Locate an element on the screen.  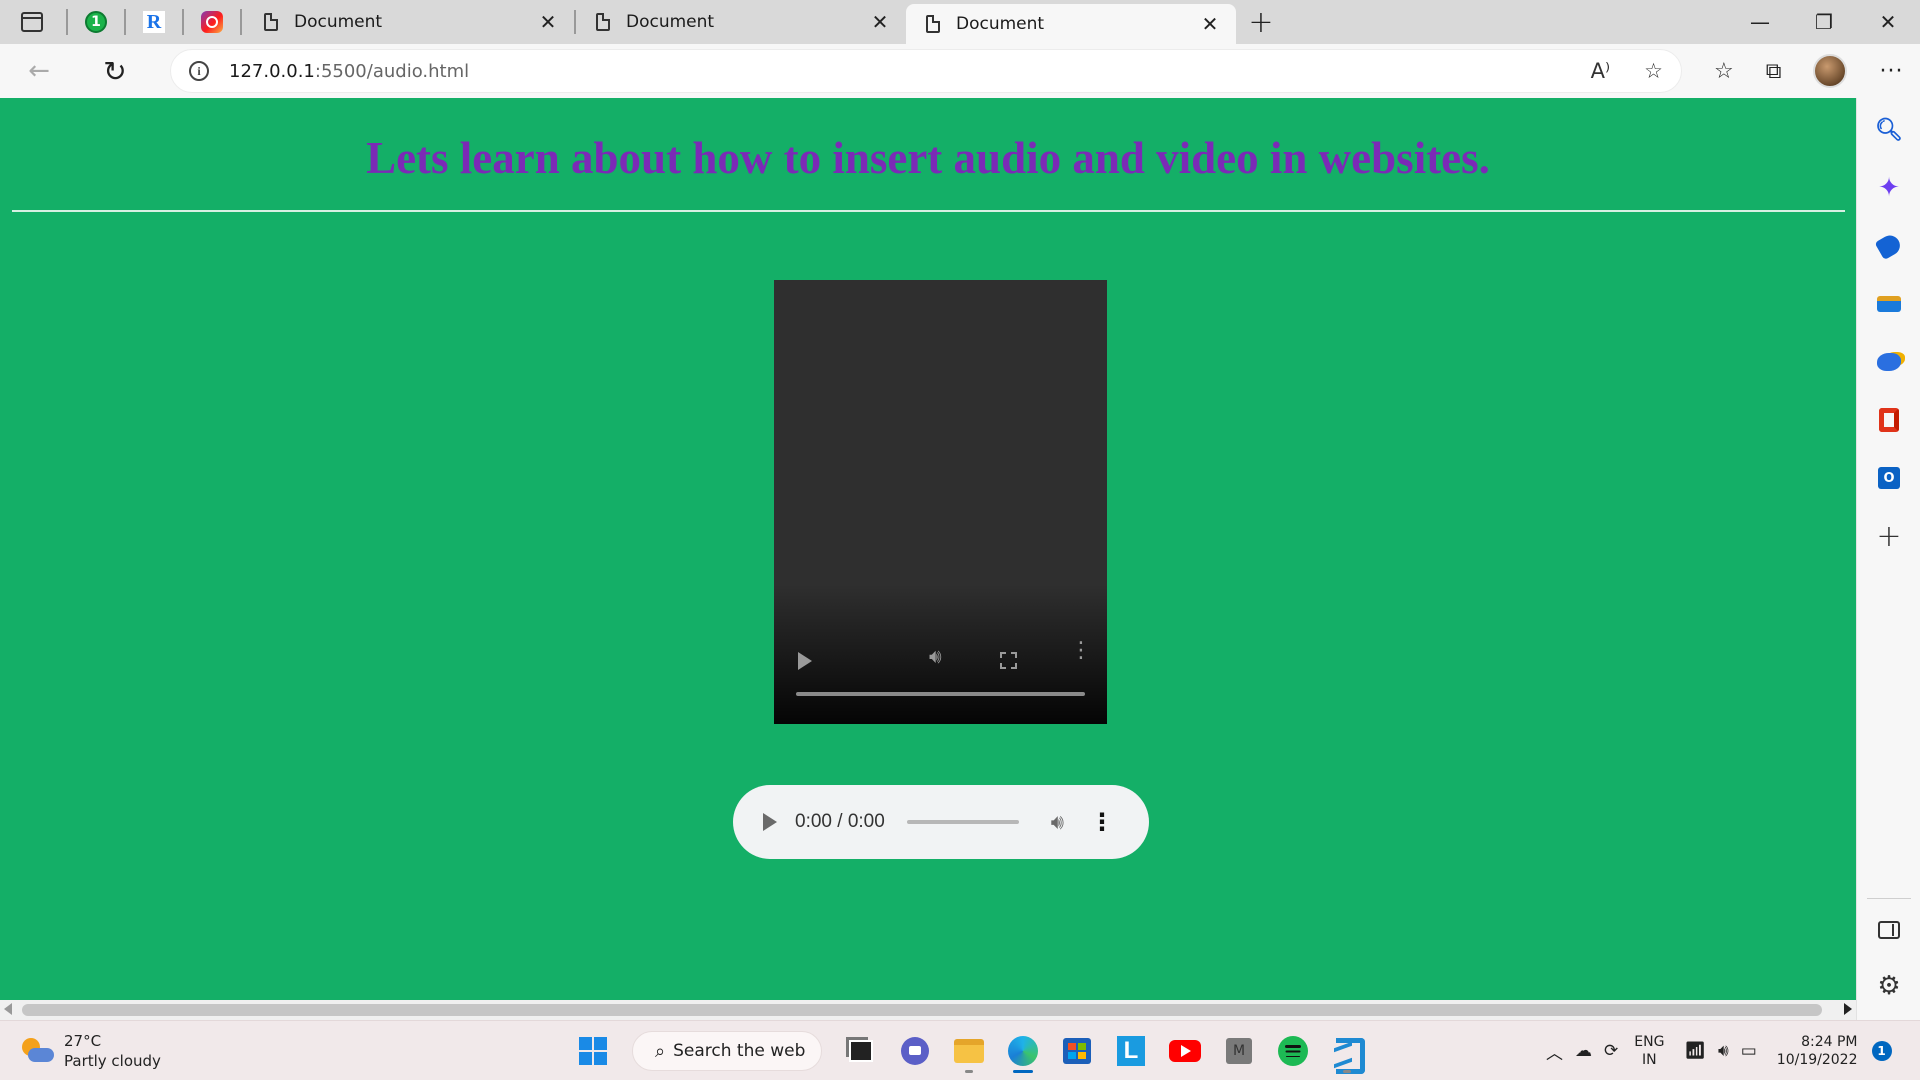
back-button: ← is located at coordinates (39, 71).